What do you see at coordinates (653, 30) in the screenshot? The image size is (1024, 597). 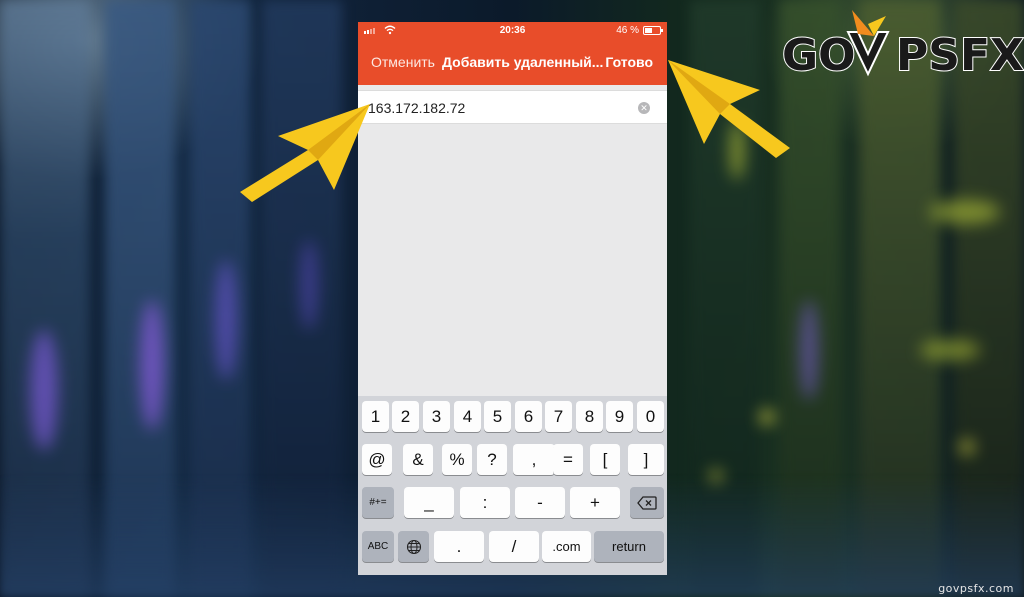 I see `battery-icon` at bounding box center [653, 30].